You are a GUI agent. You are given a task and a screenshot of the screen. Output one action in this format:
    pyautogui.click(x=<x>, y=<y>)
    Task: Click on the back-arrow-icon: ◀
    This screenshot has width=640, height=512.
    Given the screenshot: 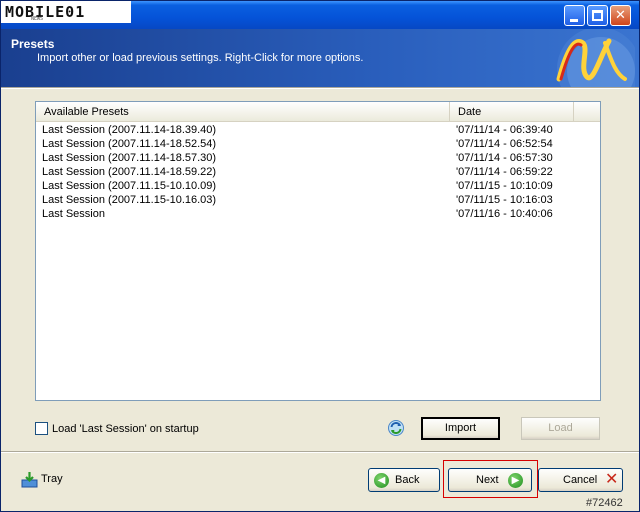 What is the action you would take?
    pyautogui.click(x=381, y=480)
    